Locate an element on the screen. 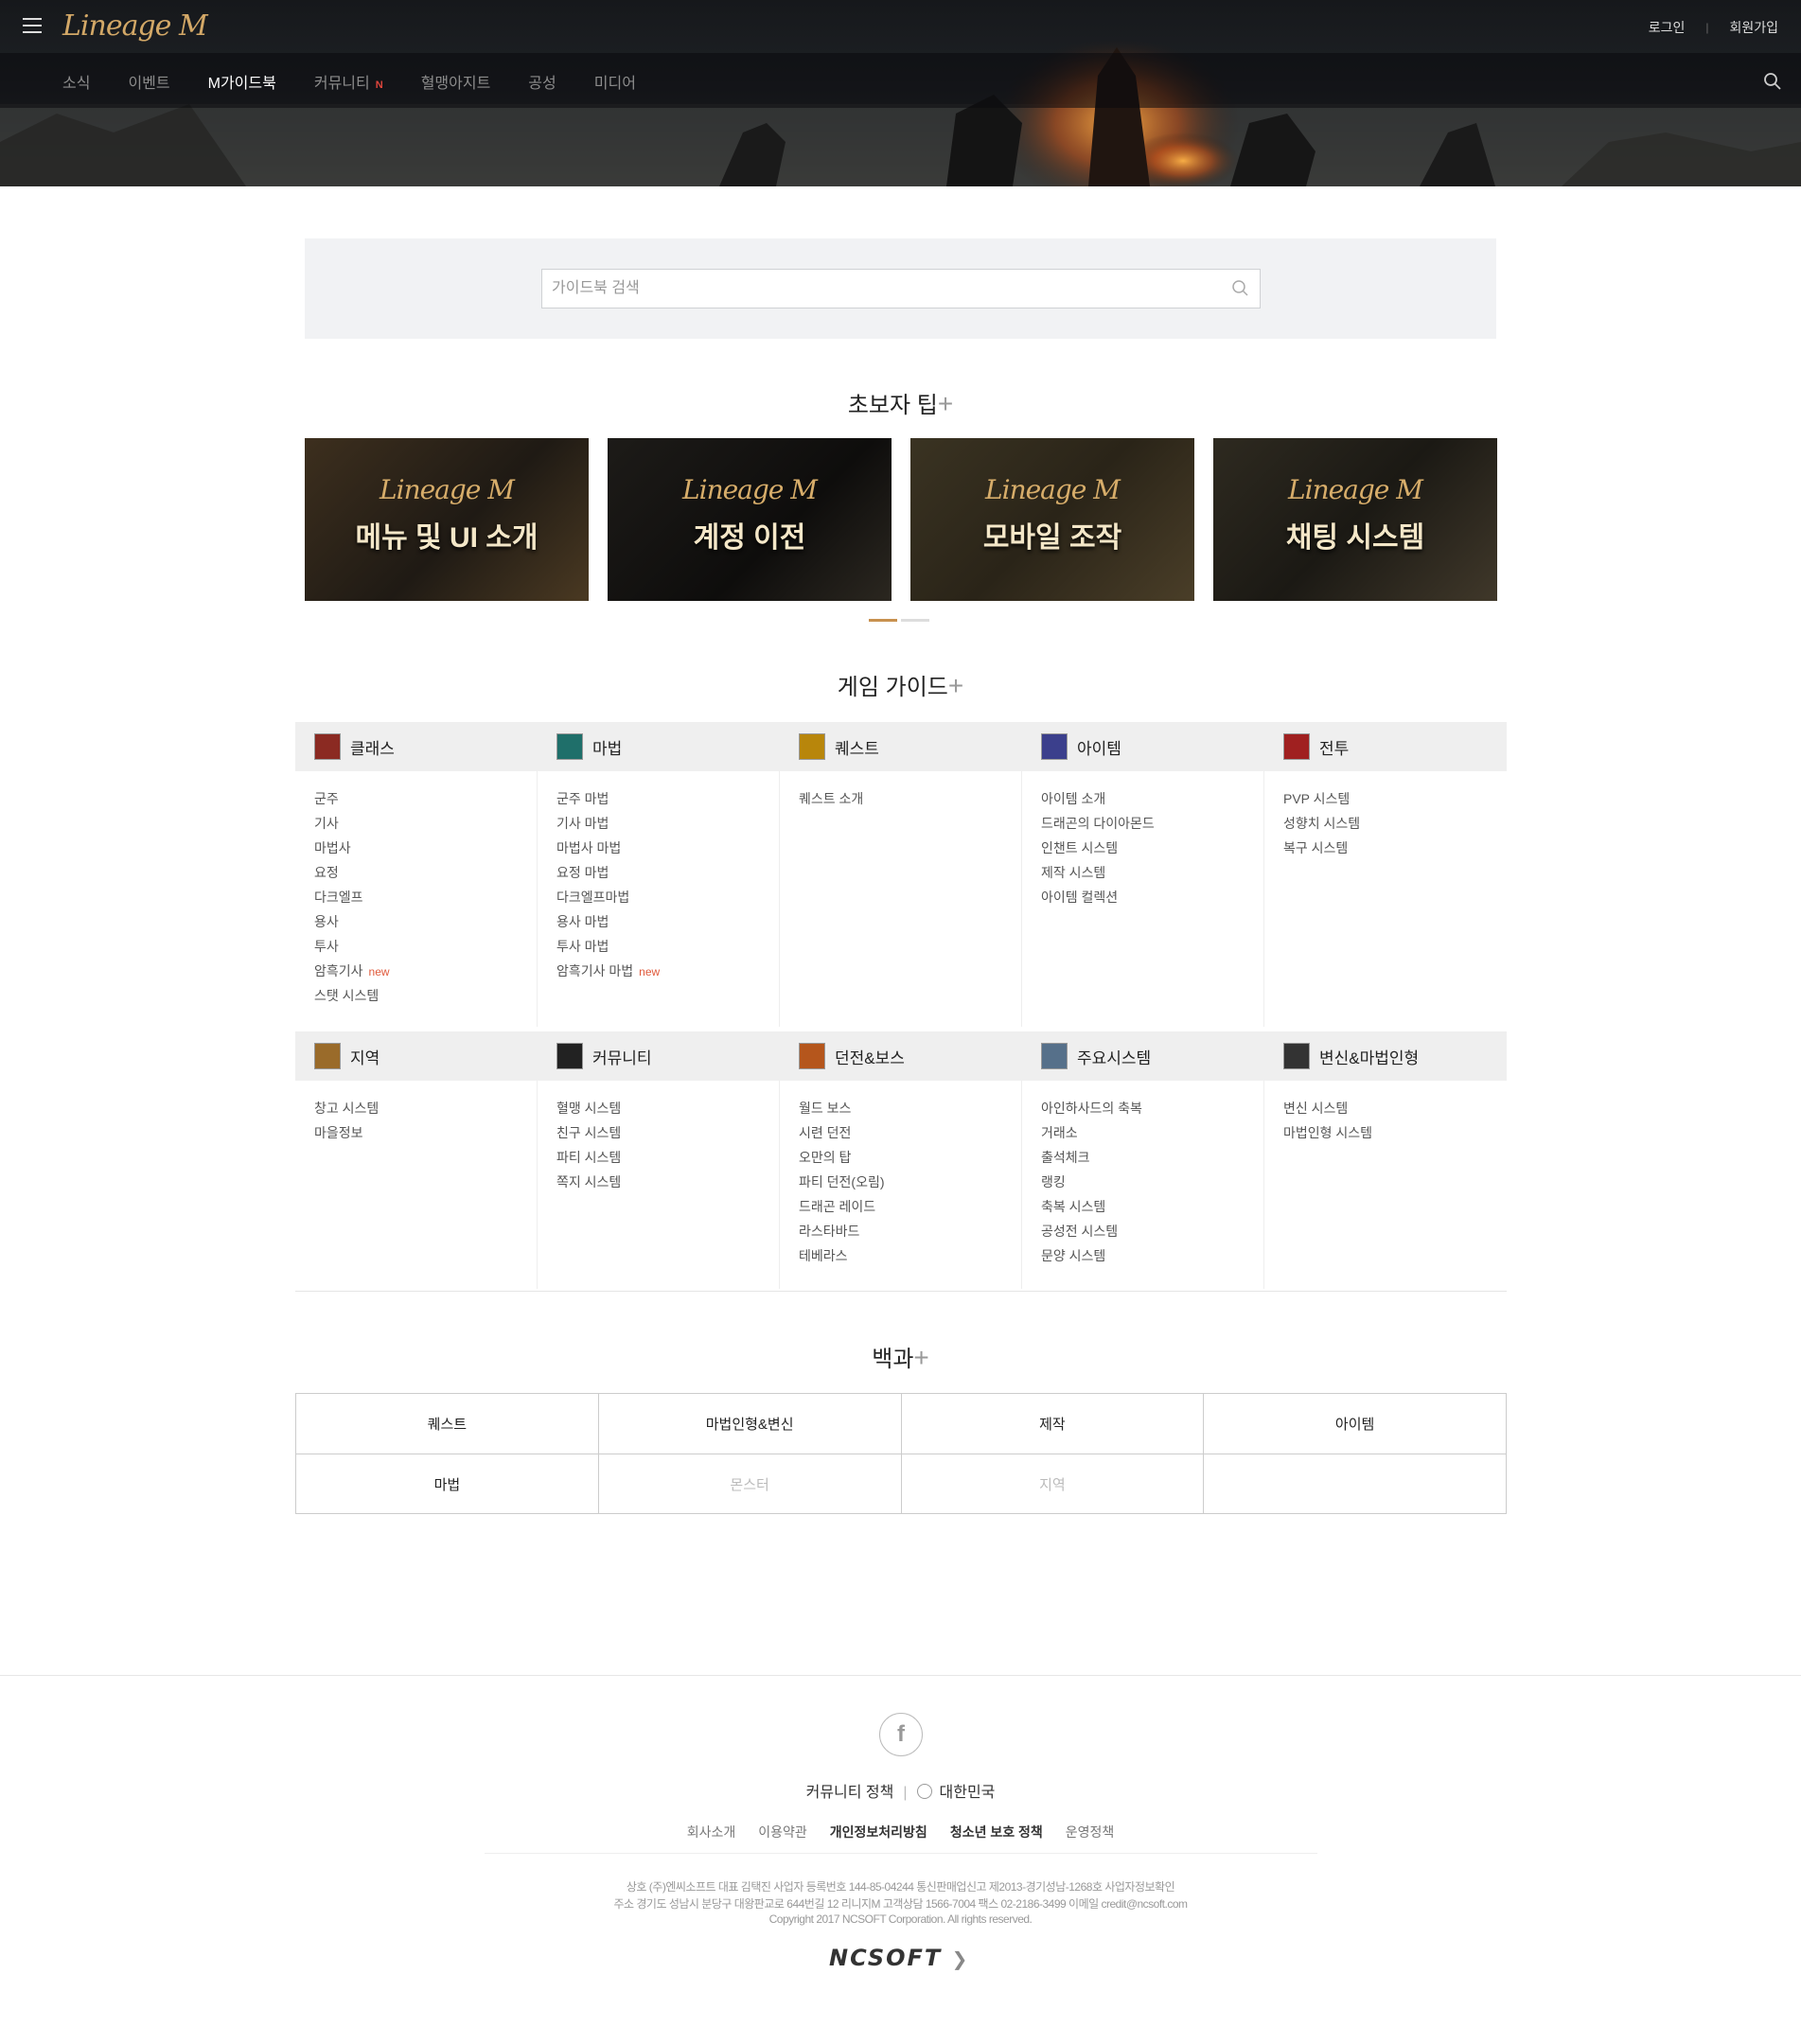  guide-link: 복구 시스템 is located at coordinates (1395, 848).